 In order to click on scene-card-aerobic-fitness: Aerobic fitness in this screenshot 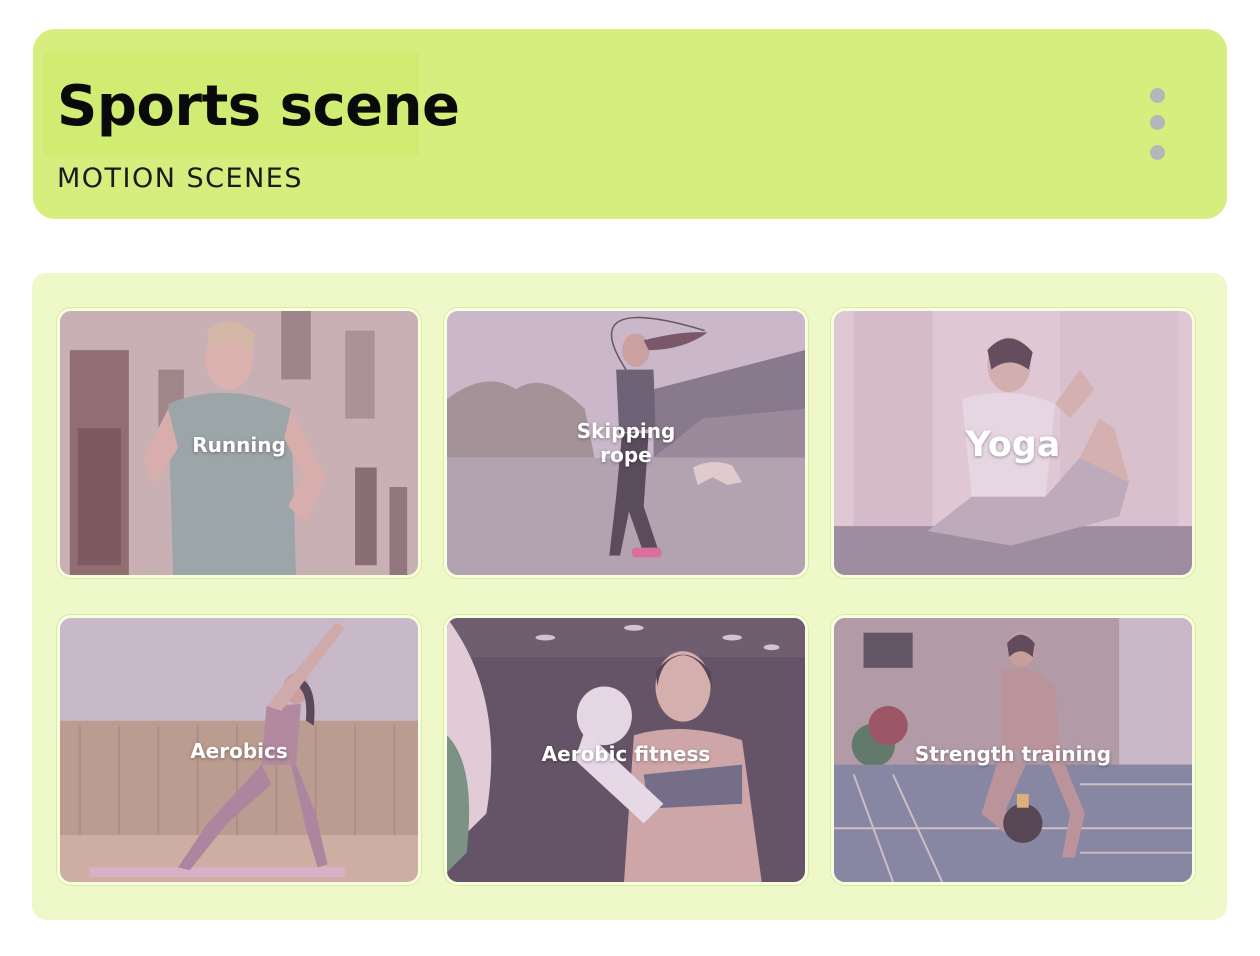, I will do `click(626, 750)`.